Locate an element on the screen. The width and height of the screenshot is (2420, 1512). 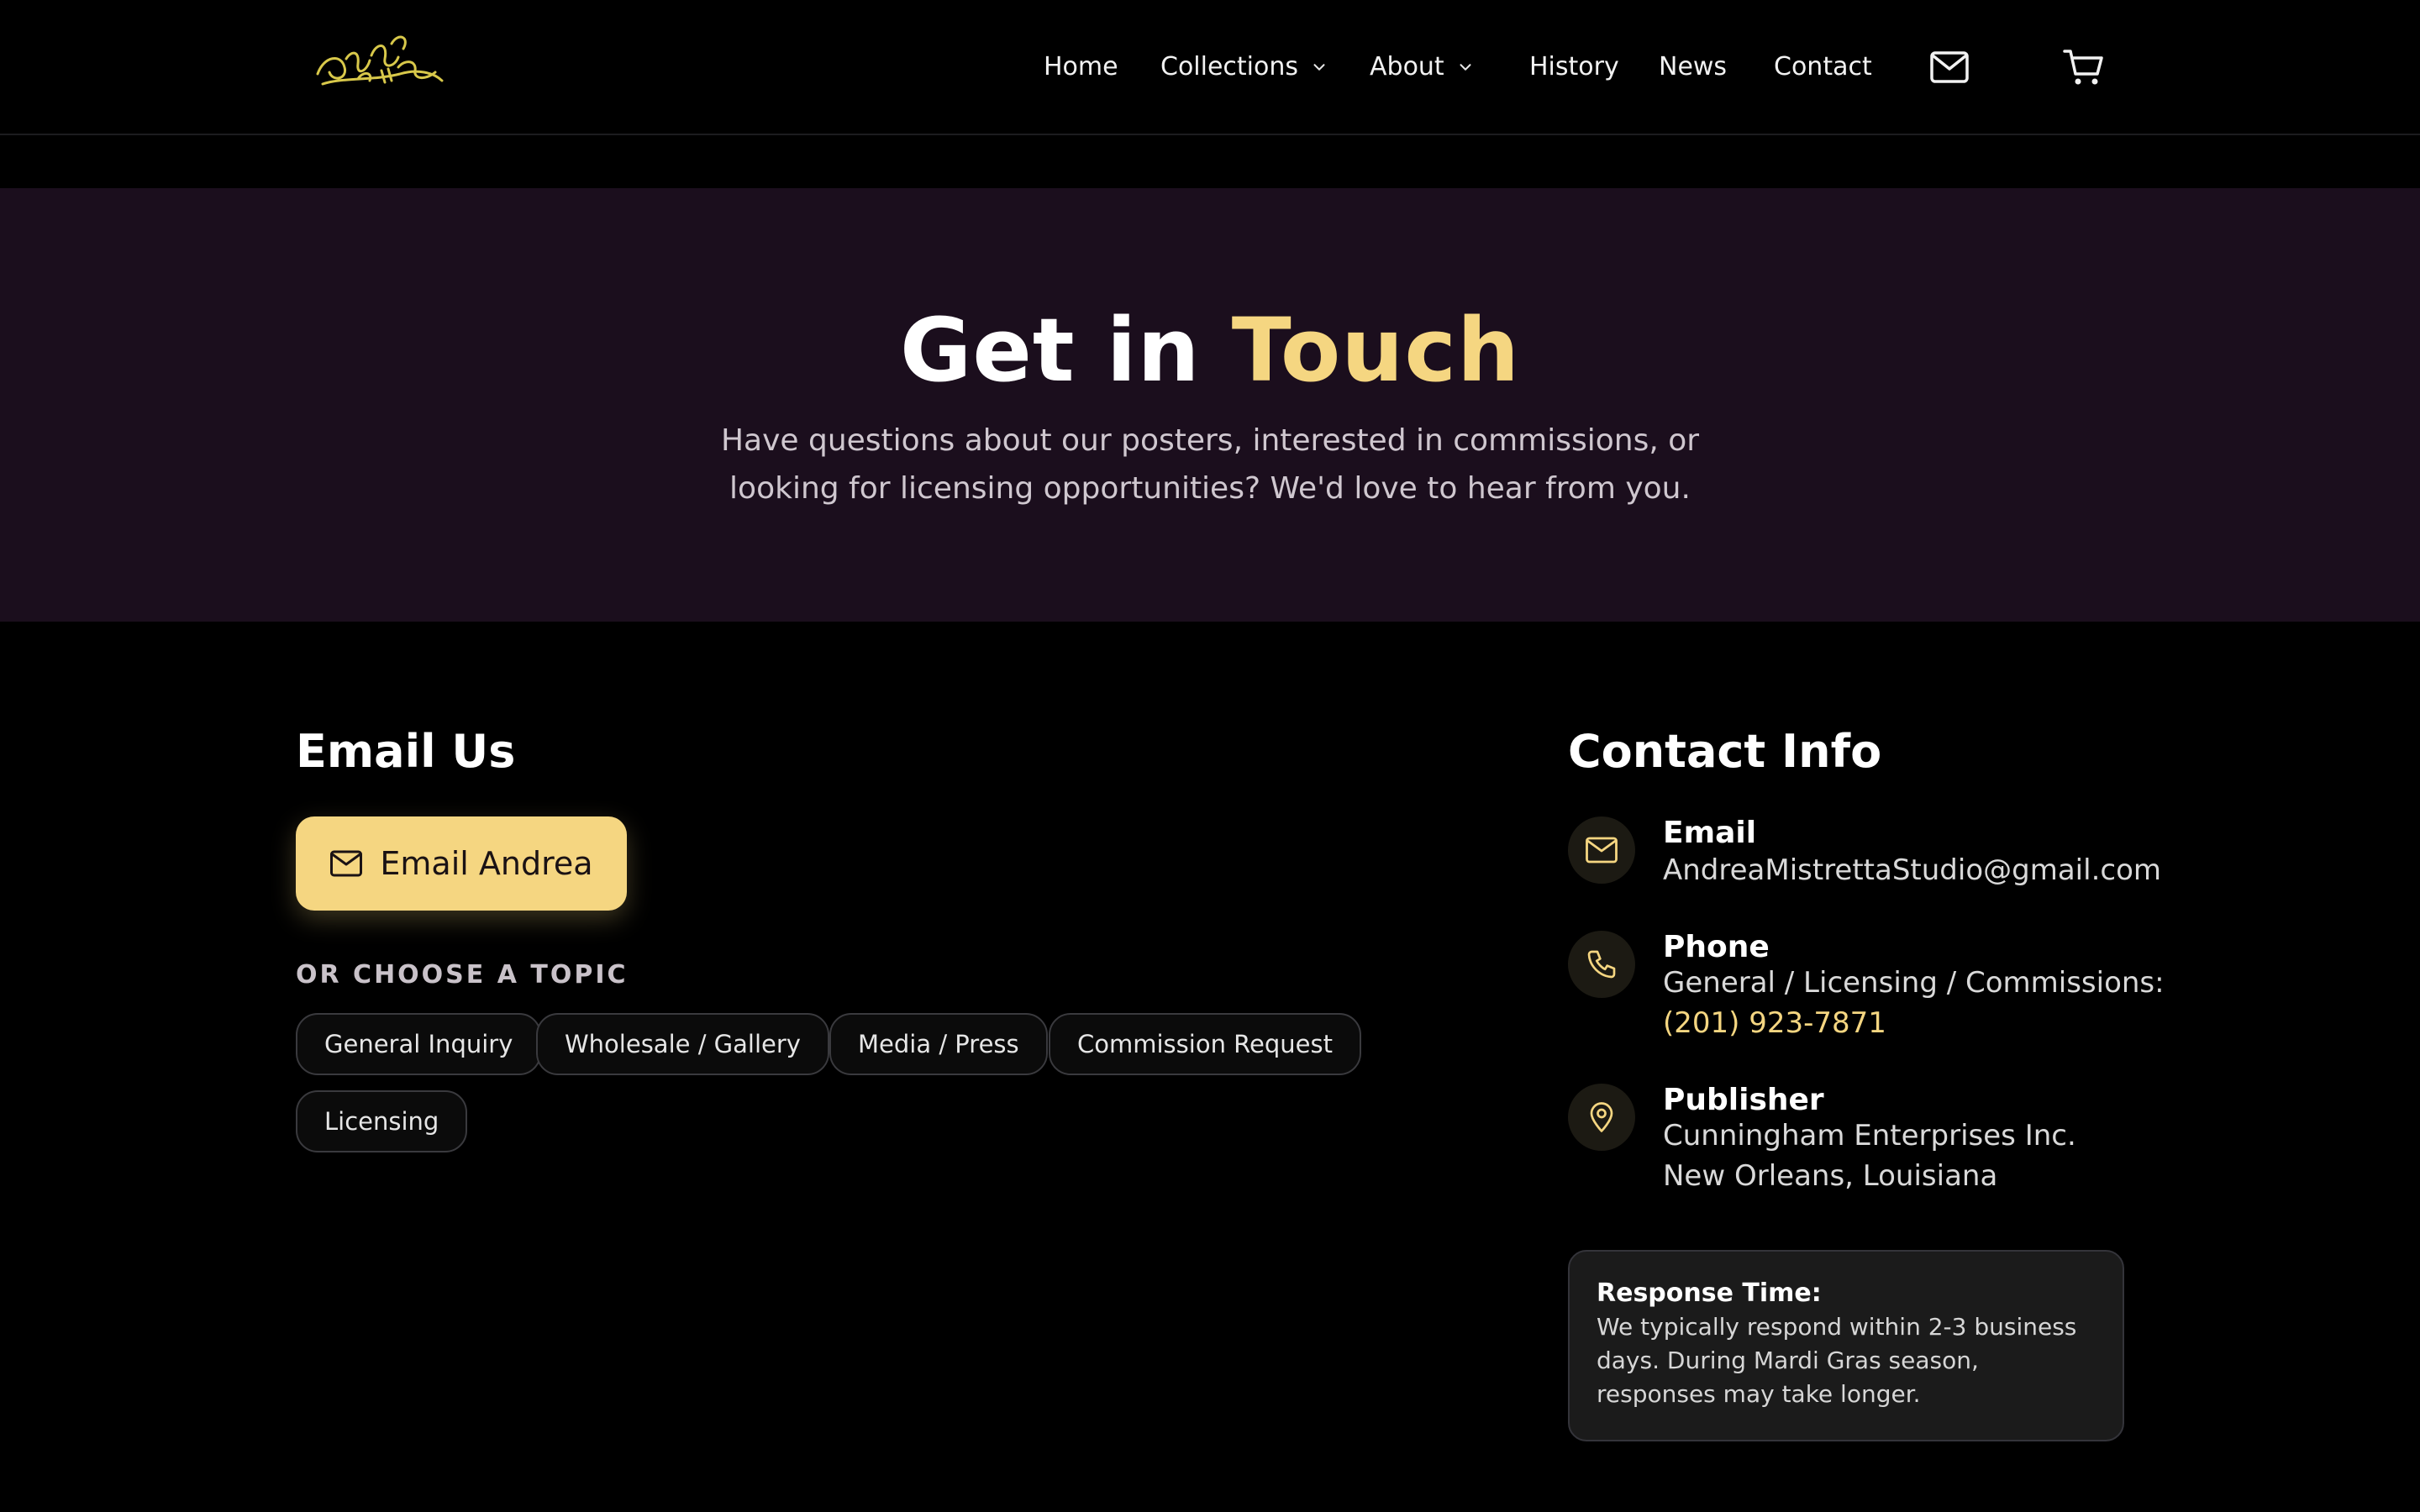
topic-commission-request: Commission Request is located at coordinates (1205, 1044).